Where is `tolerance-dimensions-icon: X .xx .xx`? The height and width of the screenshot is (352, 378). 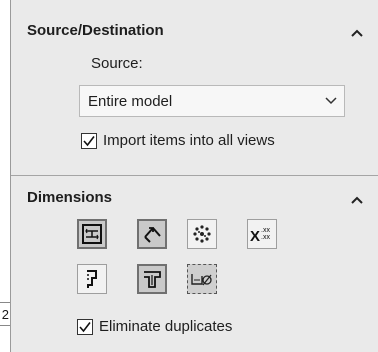
tolerance-dimensions-icon: X .xx .xx is located at coordinates (260, 236).